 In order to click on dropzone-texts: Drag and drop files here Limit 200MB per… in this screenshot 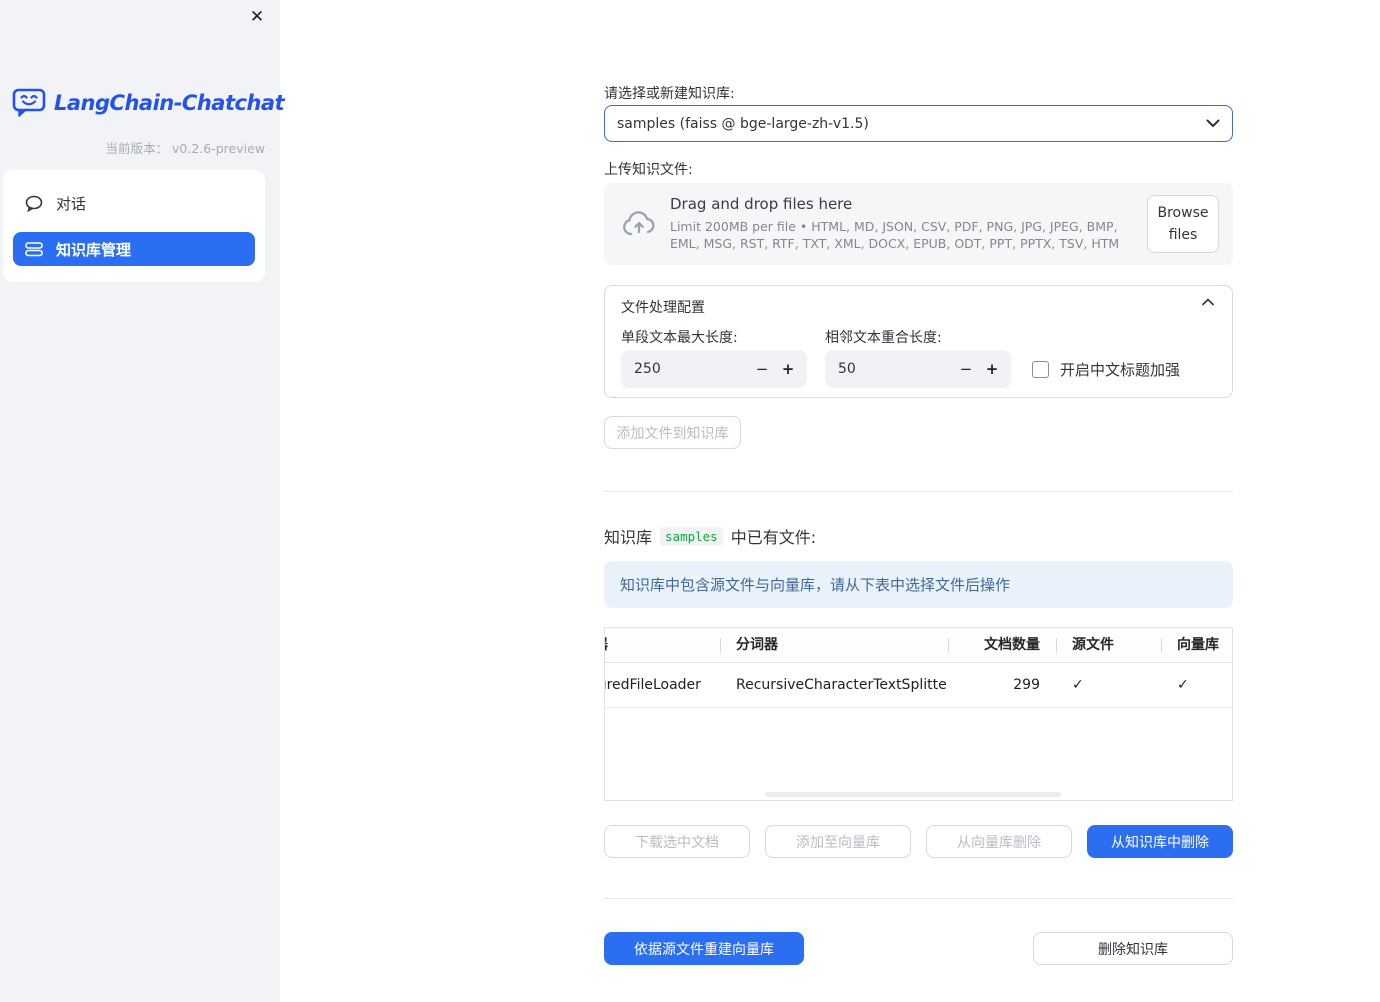, I will do `click(901, 224)`.